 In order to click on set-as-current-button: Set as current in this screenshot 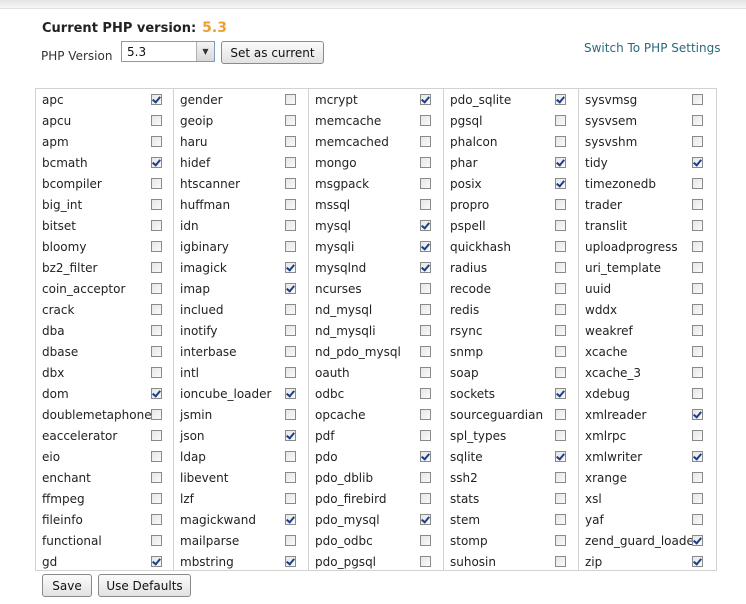, I will do `click(272, 52)`.